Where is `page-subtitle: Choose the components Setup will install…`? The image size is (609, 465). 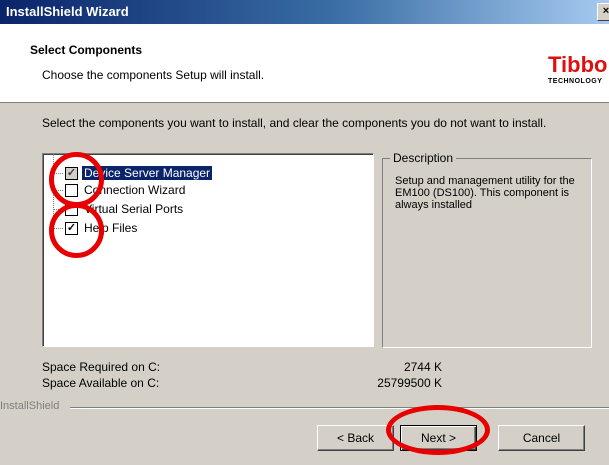
page-subtitle: Choose the components Setup will install… is located at coordinates (153, 75).